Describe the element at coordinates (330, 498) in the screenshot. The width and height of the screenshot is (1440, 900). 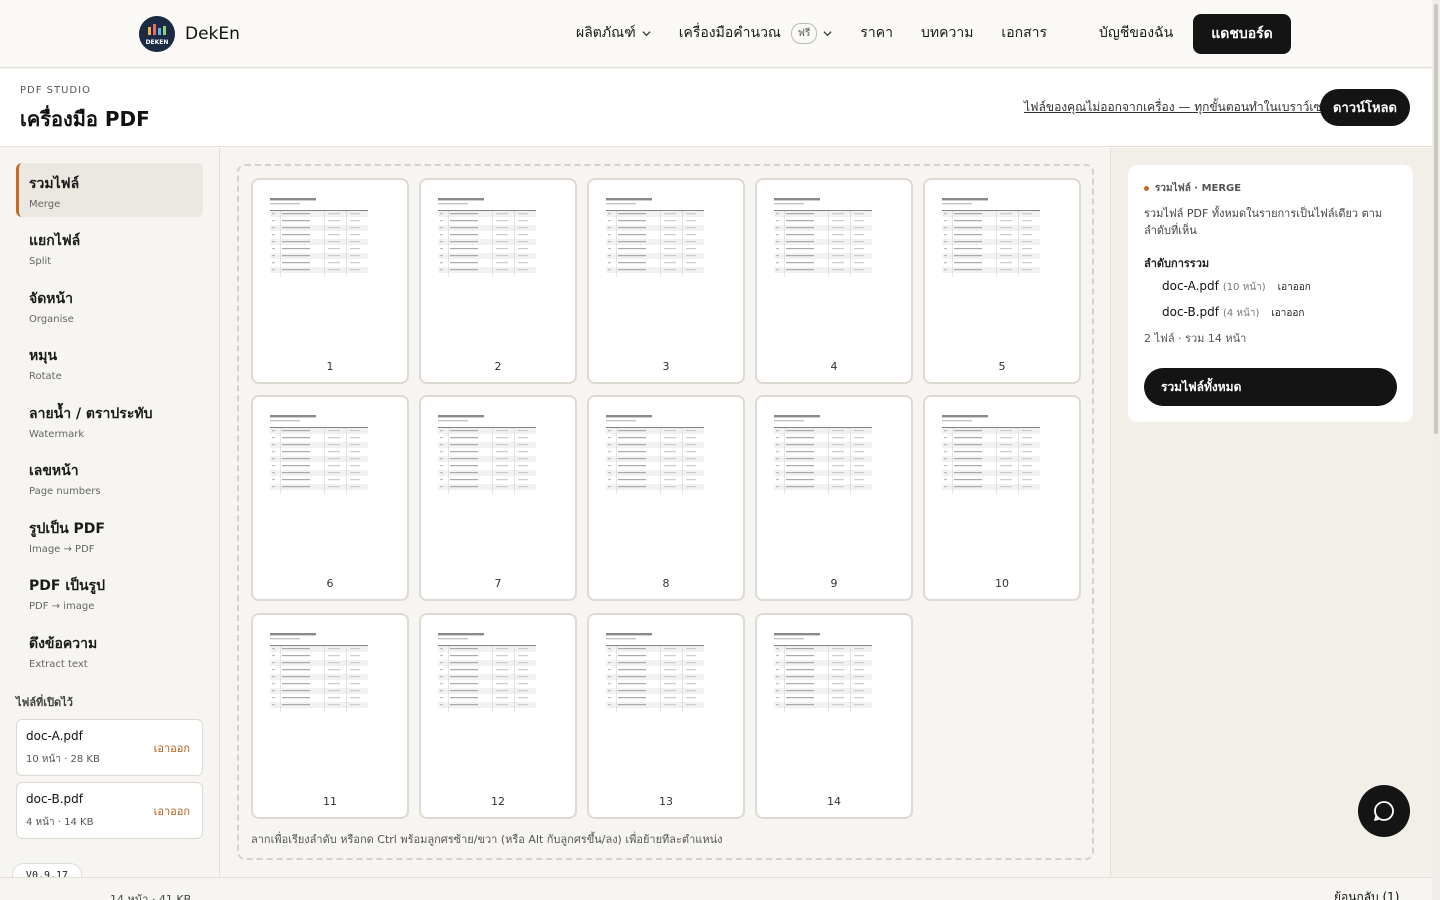
I see `page-thumbnail: 6` at that location.